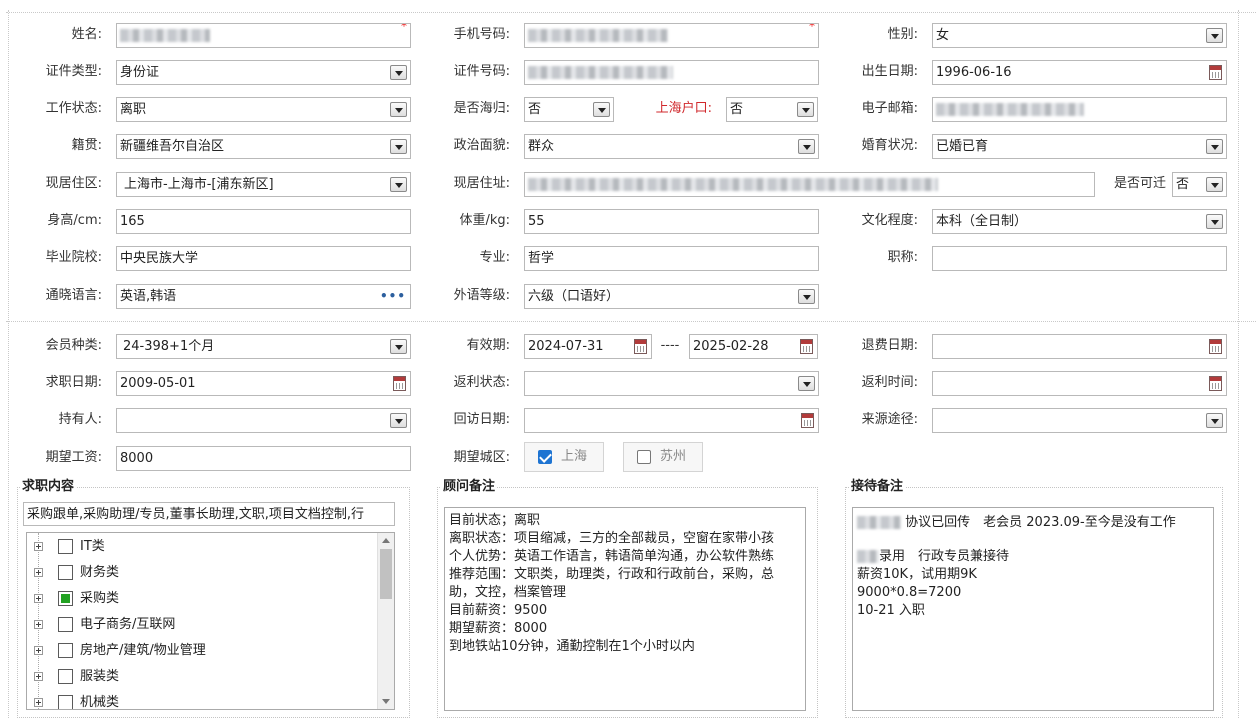 The width and height of the screenshot is (1256, 718). Describe the element at coordinates (393, 296) in the screenshot. I see `more-options-icon: •••` at that location.